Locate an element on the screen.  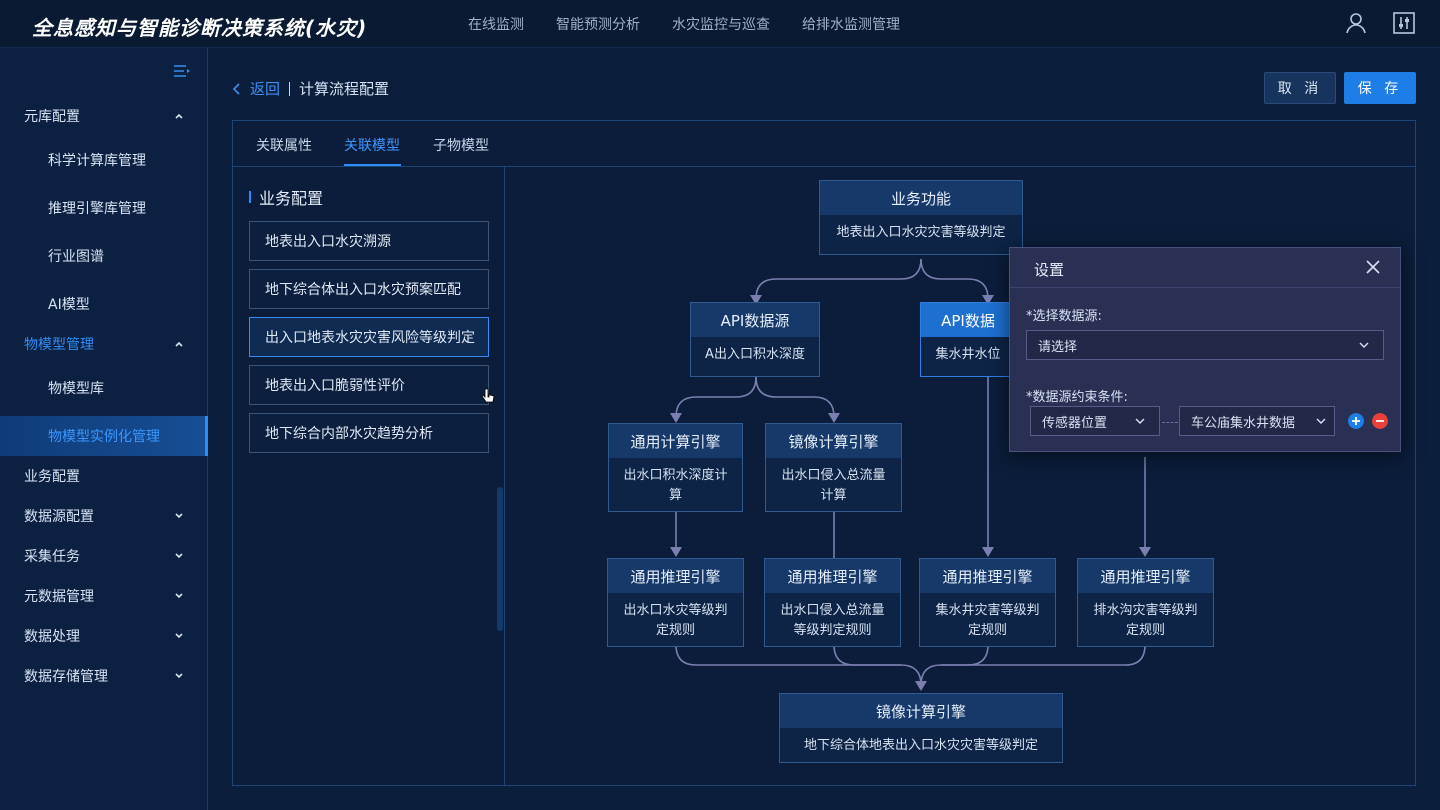
sidebar-item-scientific-library: 科学计算库管理 is located at coordinates (104, 160).